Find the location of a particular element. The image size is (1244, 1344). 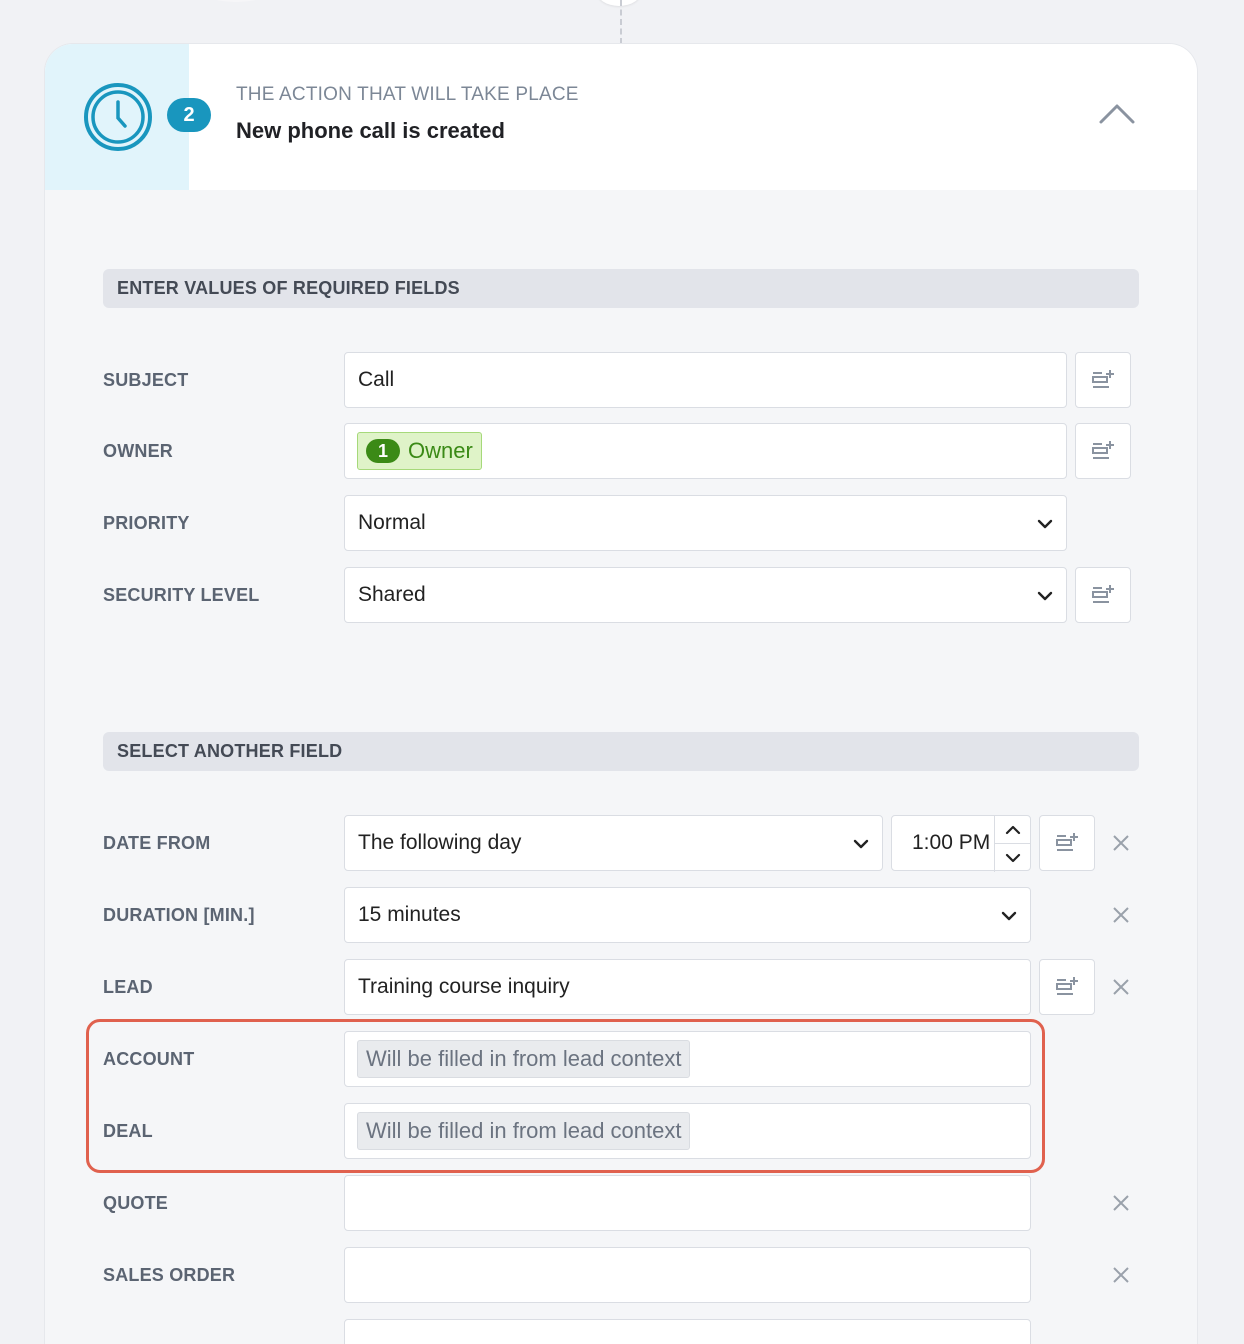

header-caption: THE ACTION THAT WILL TAKE PLACE is located at coordinates (407, 94).